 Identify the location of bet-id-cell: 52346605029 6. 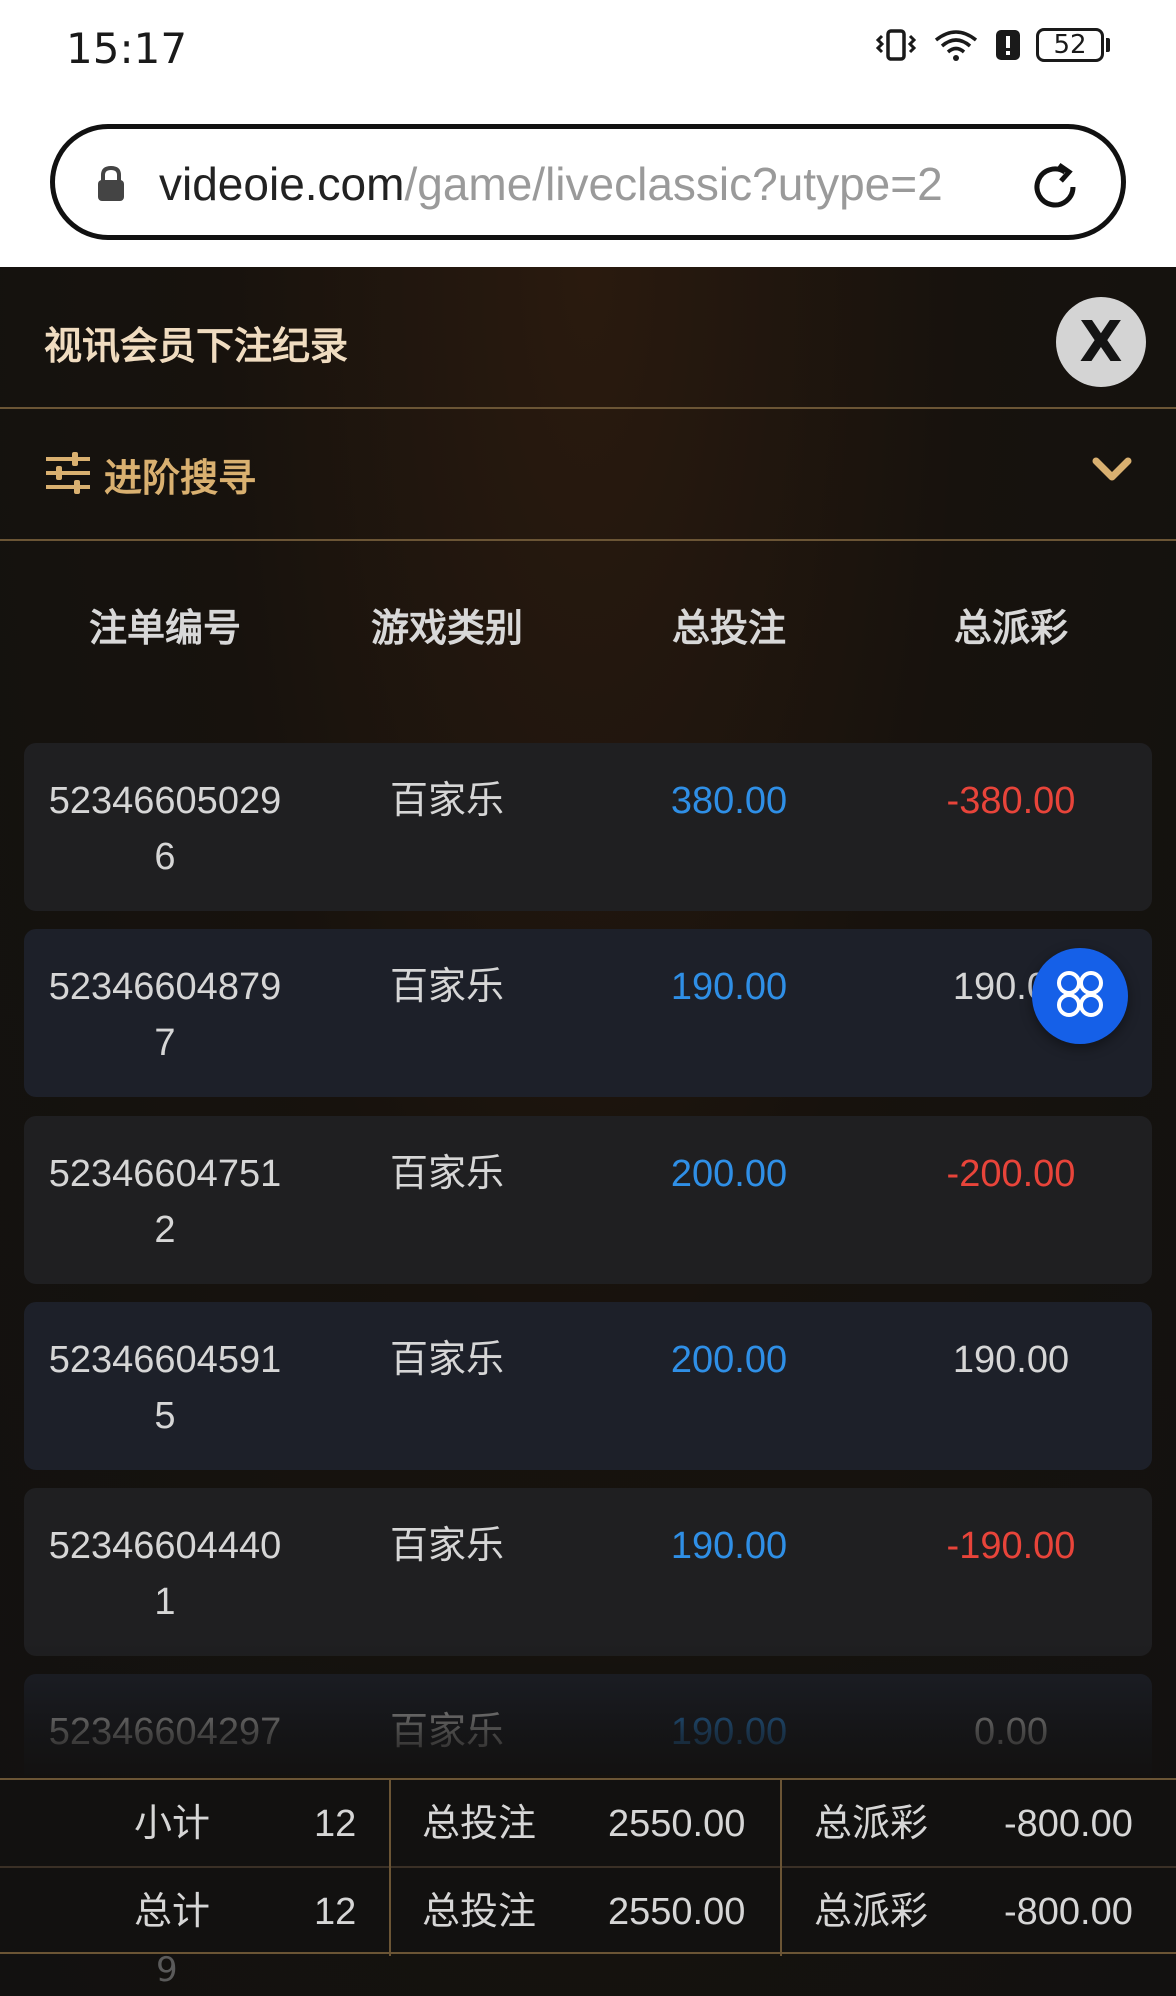
(165, 827).